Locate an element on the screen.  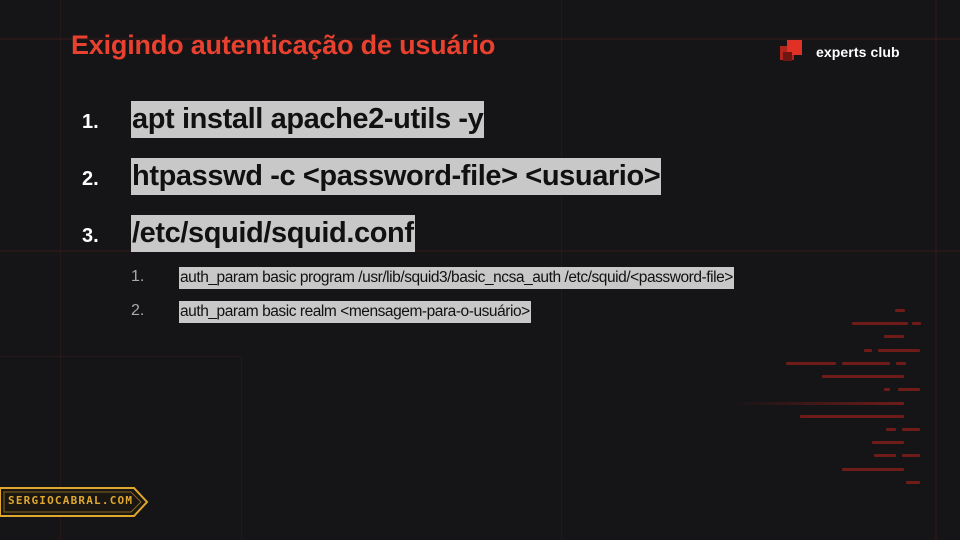
step-command: /etc/squid/squid.conf is located at coordinates (273, 233).